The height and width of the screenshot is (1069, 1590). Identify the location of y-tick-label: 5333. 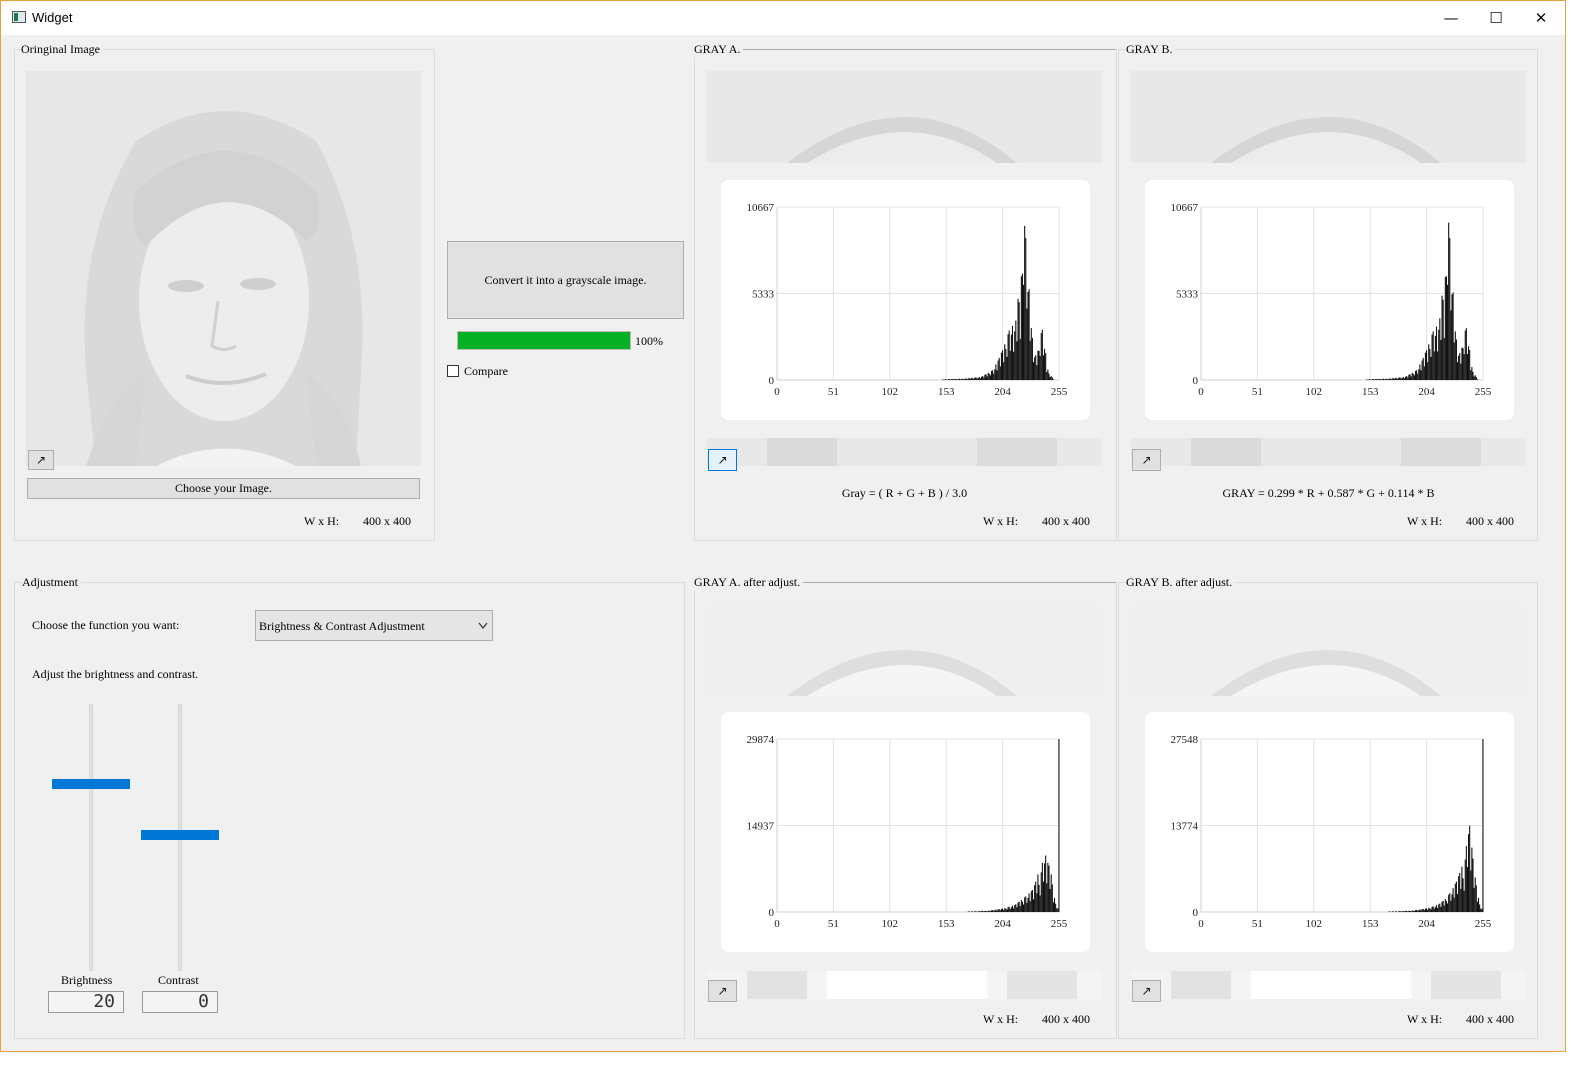
(1187, 295).